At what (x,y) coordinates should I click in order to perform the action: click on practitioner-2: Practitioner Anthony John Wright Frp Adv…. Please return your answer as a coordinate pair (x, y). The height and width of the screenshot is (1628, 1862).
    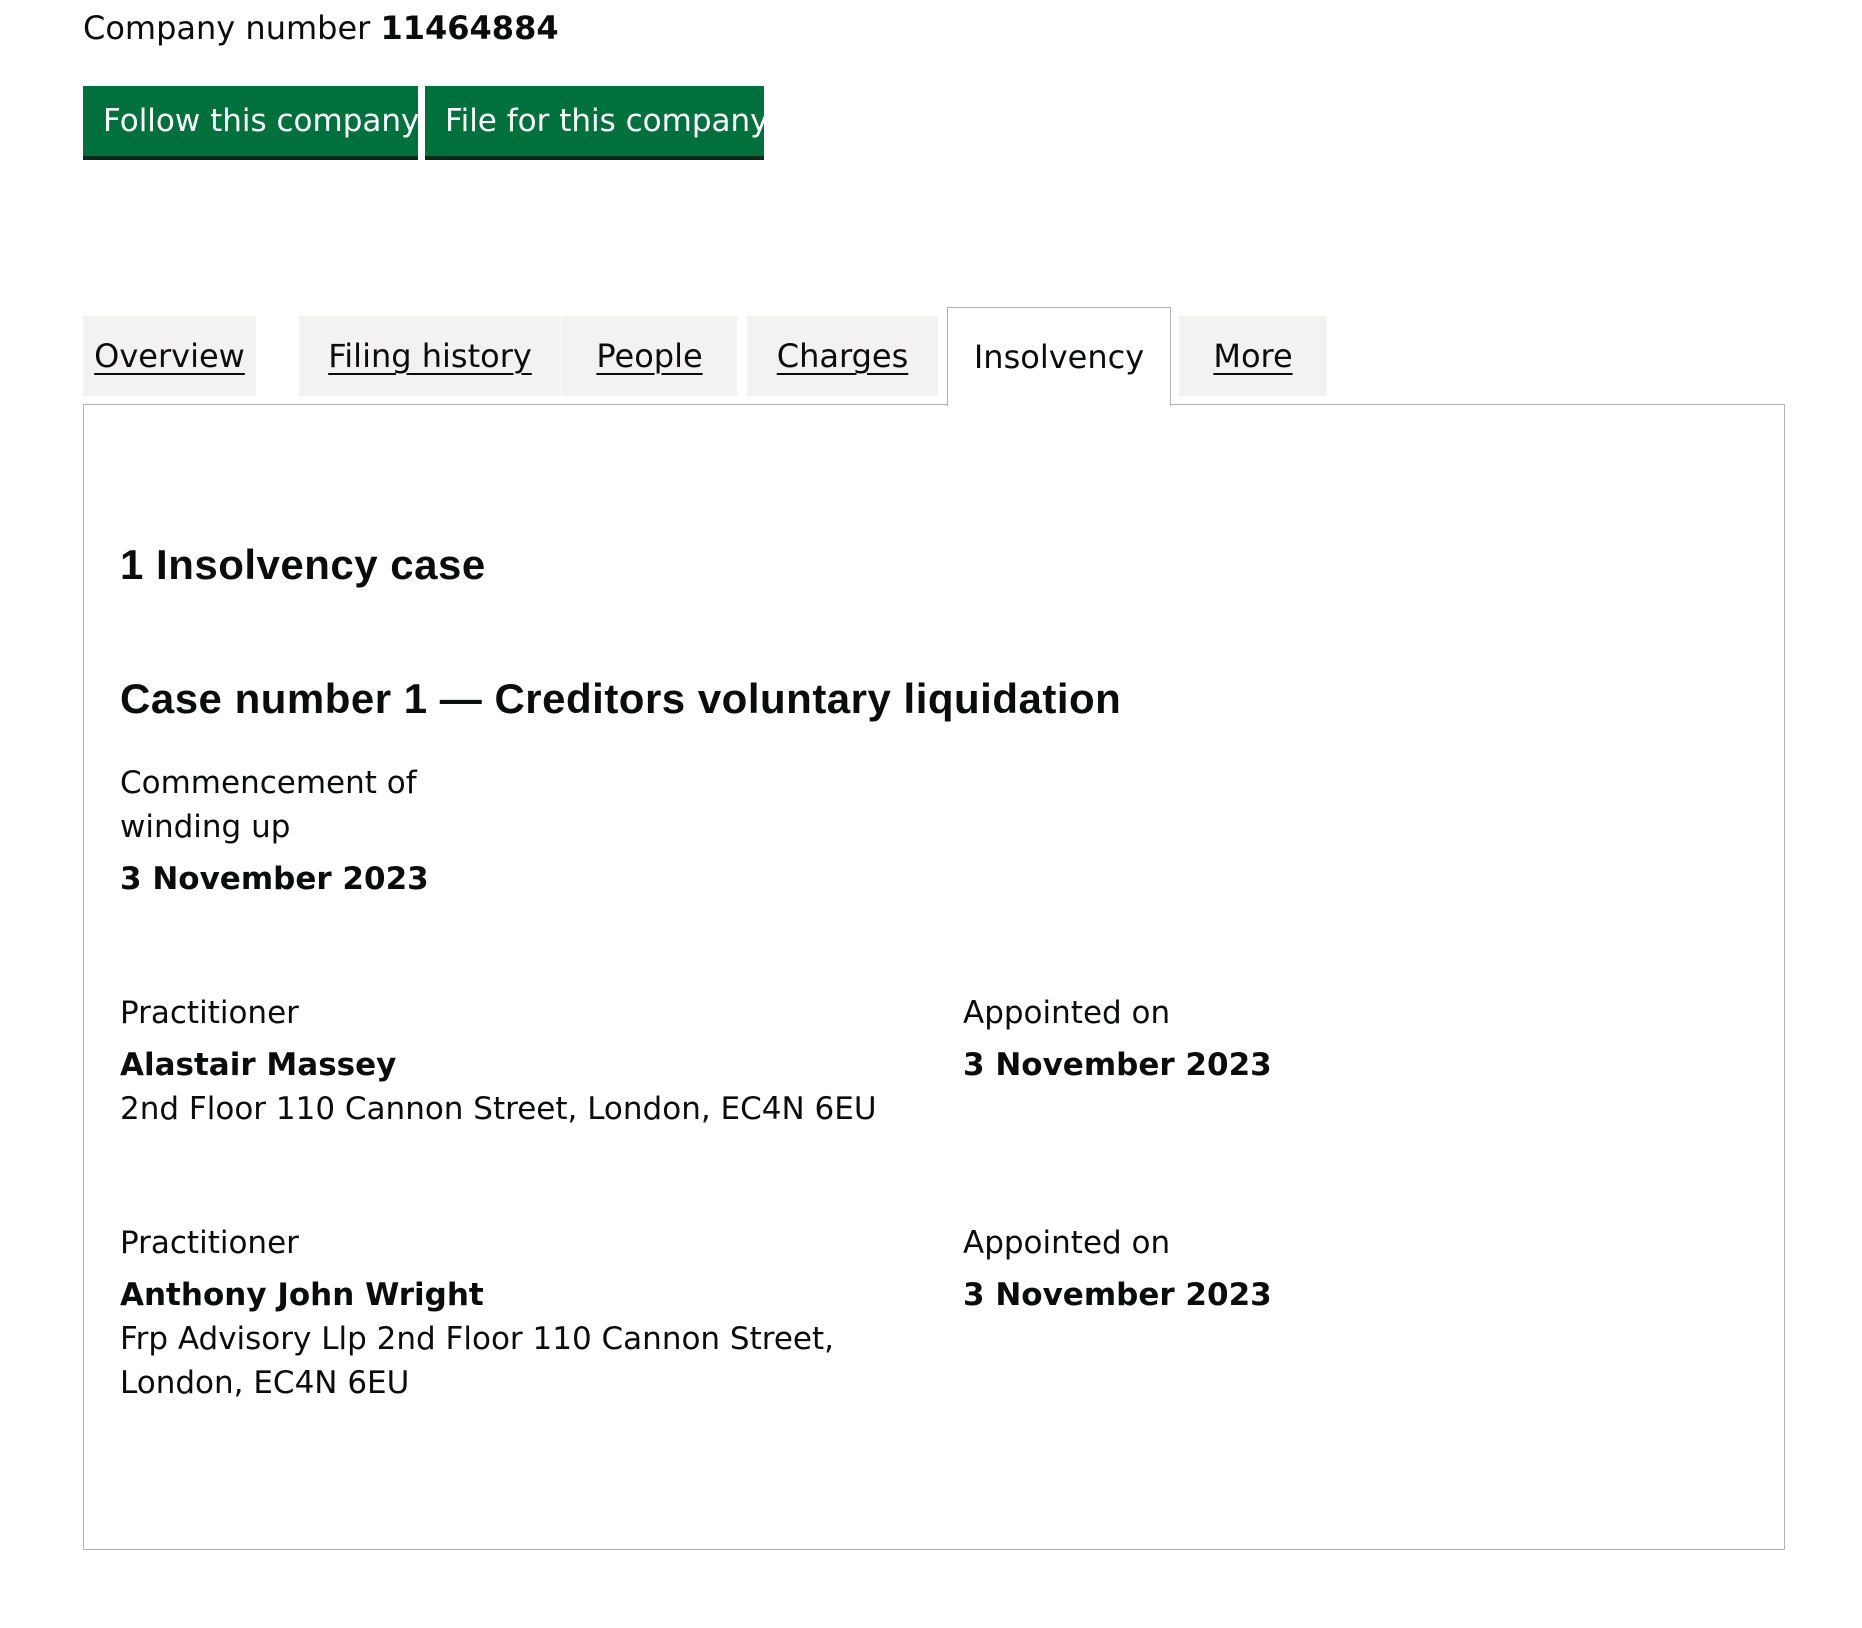
    Looking at the image, I should click on (525, 1313).